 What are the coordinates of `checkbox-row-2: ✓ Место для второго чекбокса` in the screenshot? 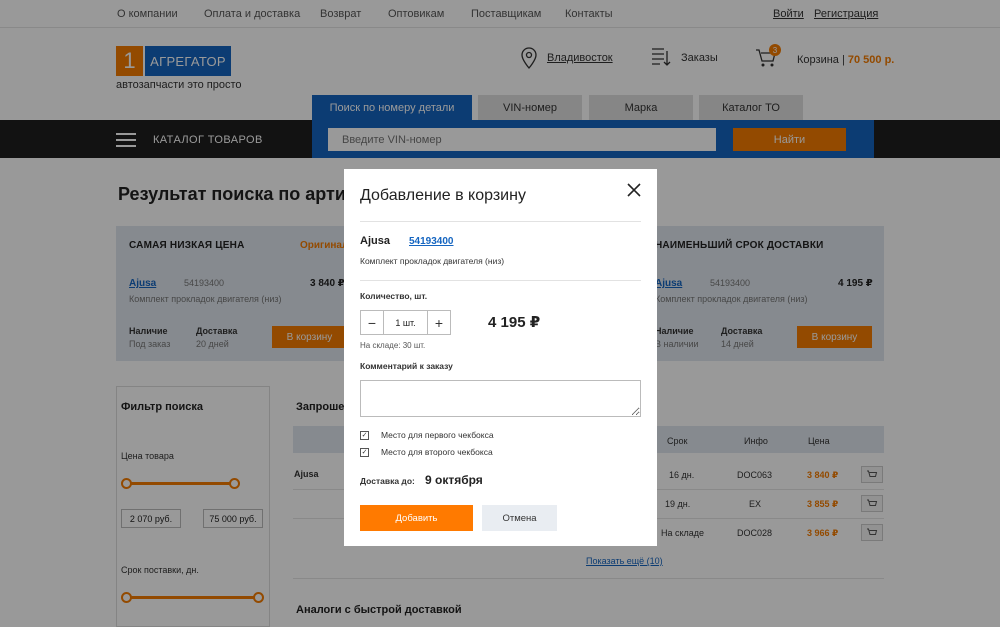 It's located at (426, 452).